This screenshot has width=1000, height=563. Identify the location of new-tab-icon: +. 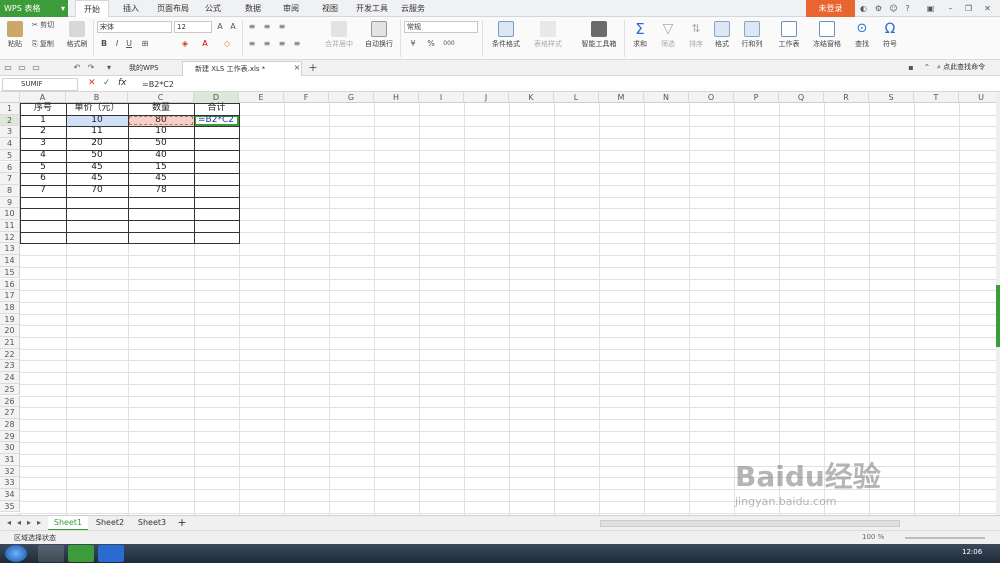
(313, 67).